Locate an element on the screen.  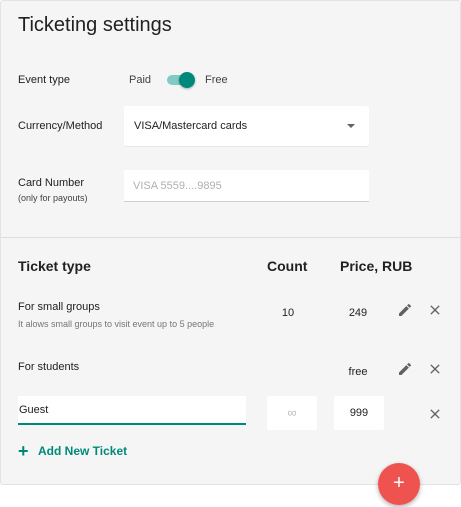
toggle-thumb is located at coordinates (187, 80).